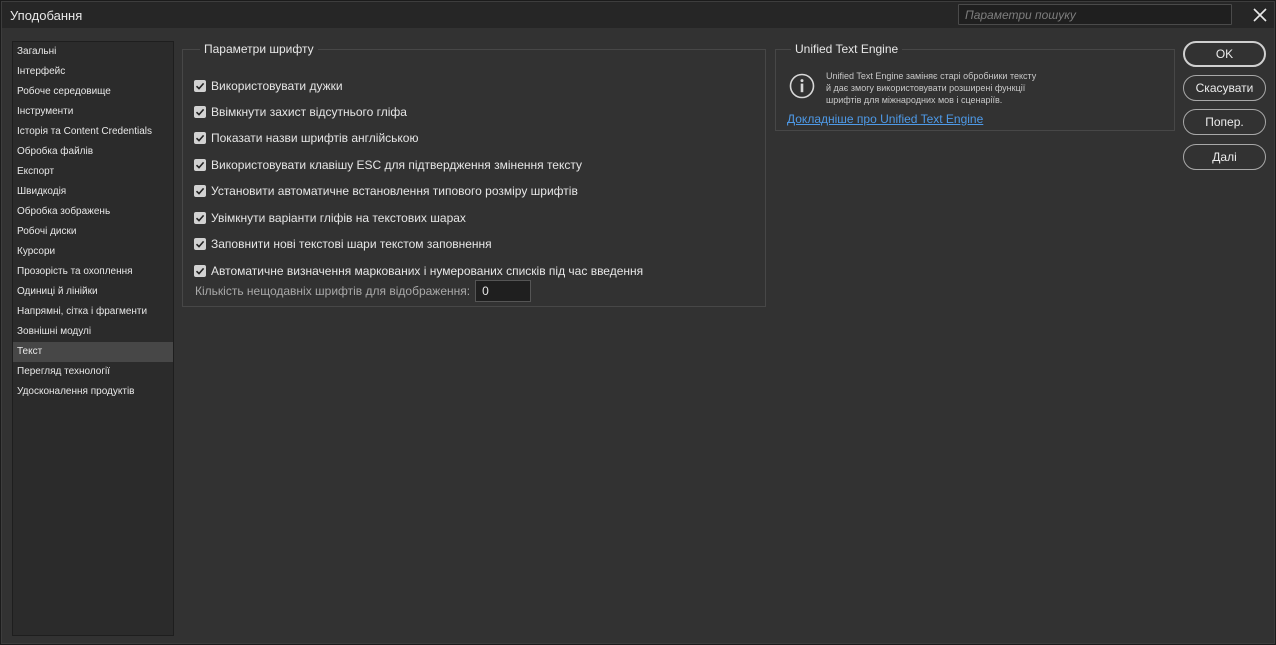  Describe the element at coordinates (93, 72) in the screenshot. I see `sidebar-item-interface: Інтерфейс` at that location.